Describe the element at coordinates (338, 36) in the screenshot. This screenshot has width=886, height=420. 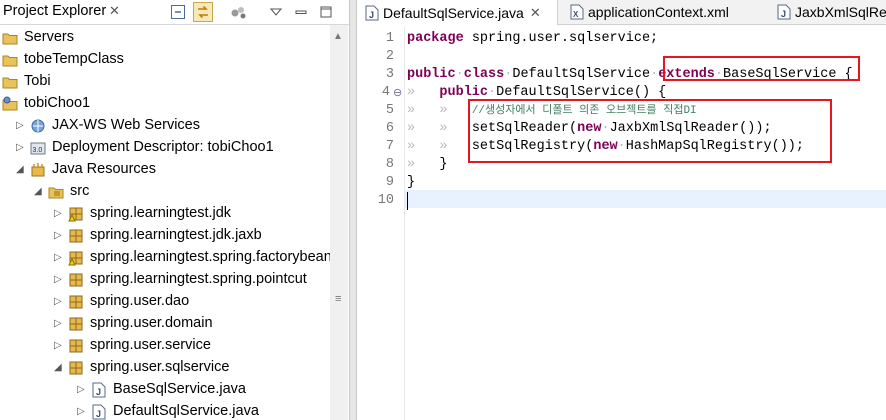
I see `scroll-up-arrow-icon: ▲` at that location.